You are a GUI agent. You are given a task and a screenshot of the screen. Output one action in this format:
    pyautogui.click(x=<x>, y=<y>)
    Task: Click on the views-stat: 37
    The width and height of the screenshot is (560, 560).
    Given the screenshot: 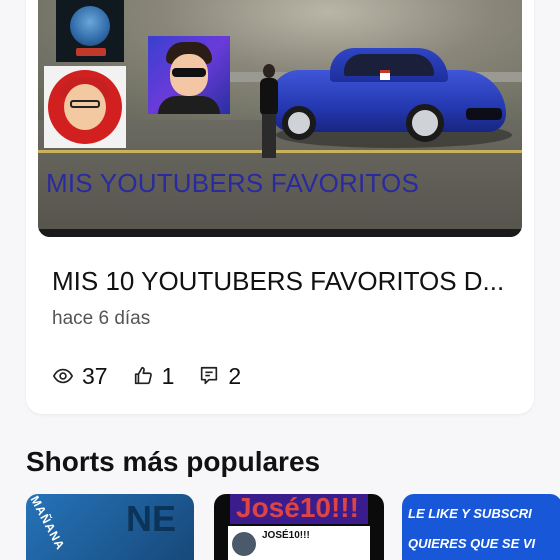 What is the action you would take?
    pyautogui.click(x=80, y=376)
    